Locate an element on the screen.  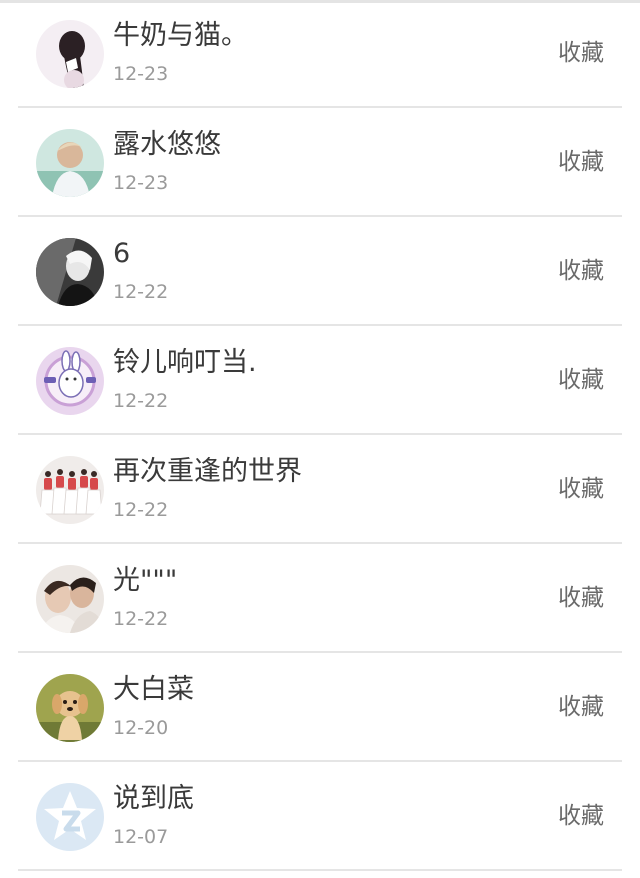
list-item: 6 12-22 收藏 is located at coordinates (320, 272).